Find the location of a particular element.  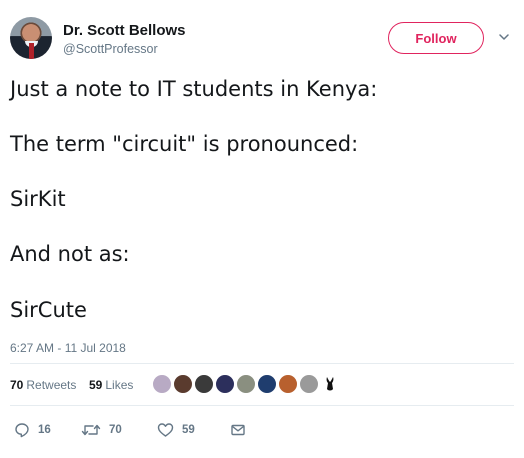

retweets-stat: 70 Retweets is located at coordinates (43, 385).